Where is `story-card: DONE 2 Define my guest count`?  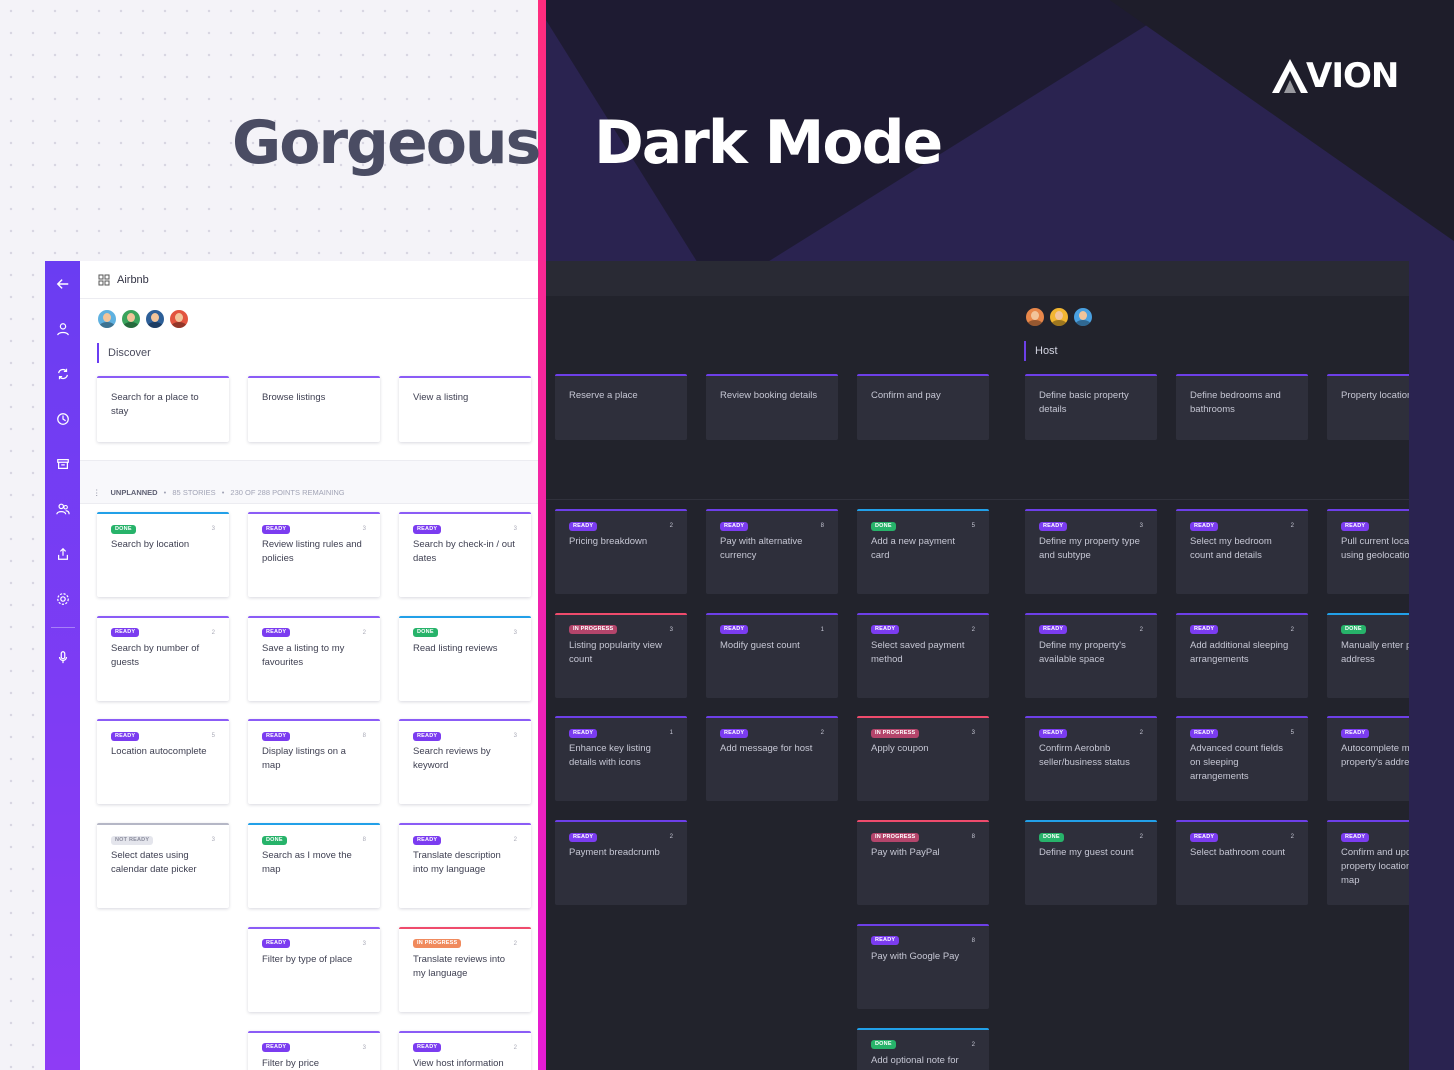
story-card: DONE 2 Define my guest count is located at coordinates (1091, 863).